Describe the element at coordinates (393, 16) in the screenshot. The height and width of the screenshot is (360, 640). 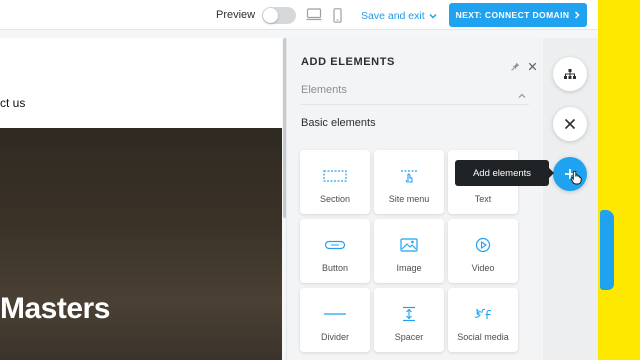
I see `save-and-exit-label: Save and exit` at that location.